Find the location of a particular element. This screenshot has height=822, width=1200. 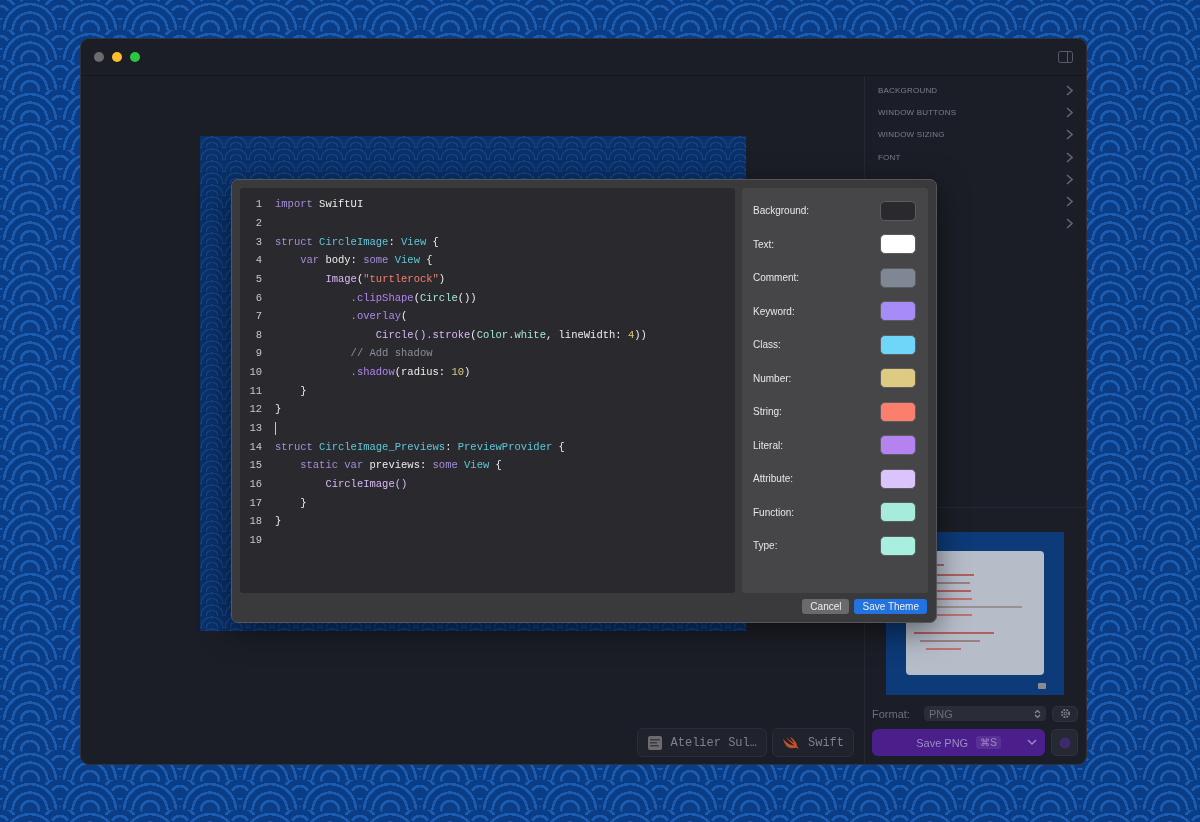

circle-icon is located at coordinates (1064, 742).